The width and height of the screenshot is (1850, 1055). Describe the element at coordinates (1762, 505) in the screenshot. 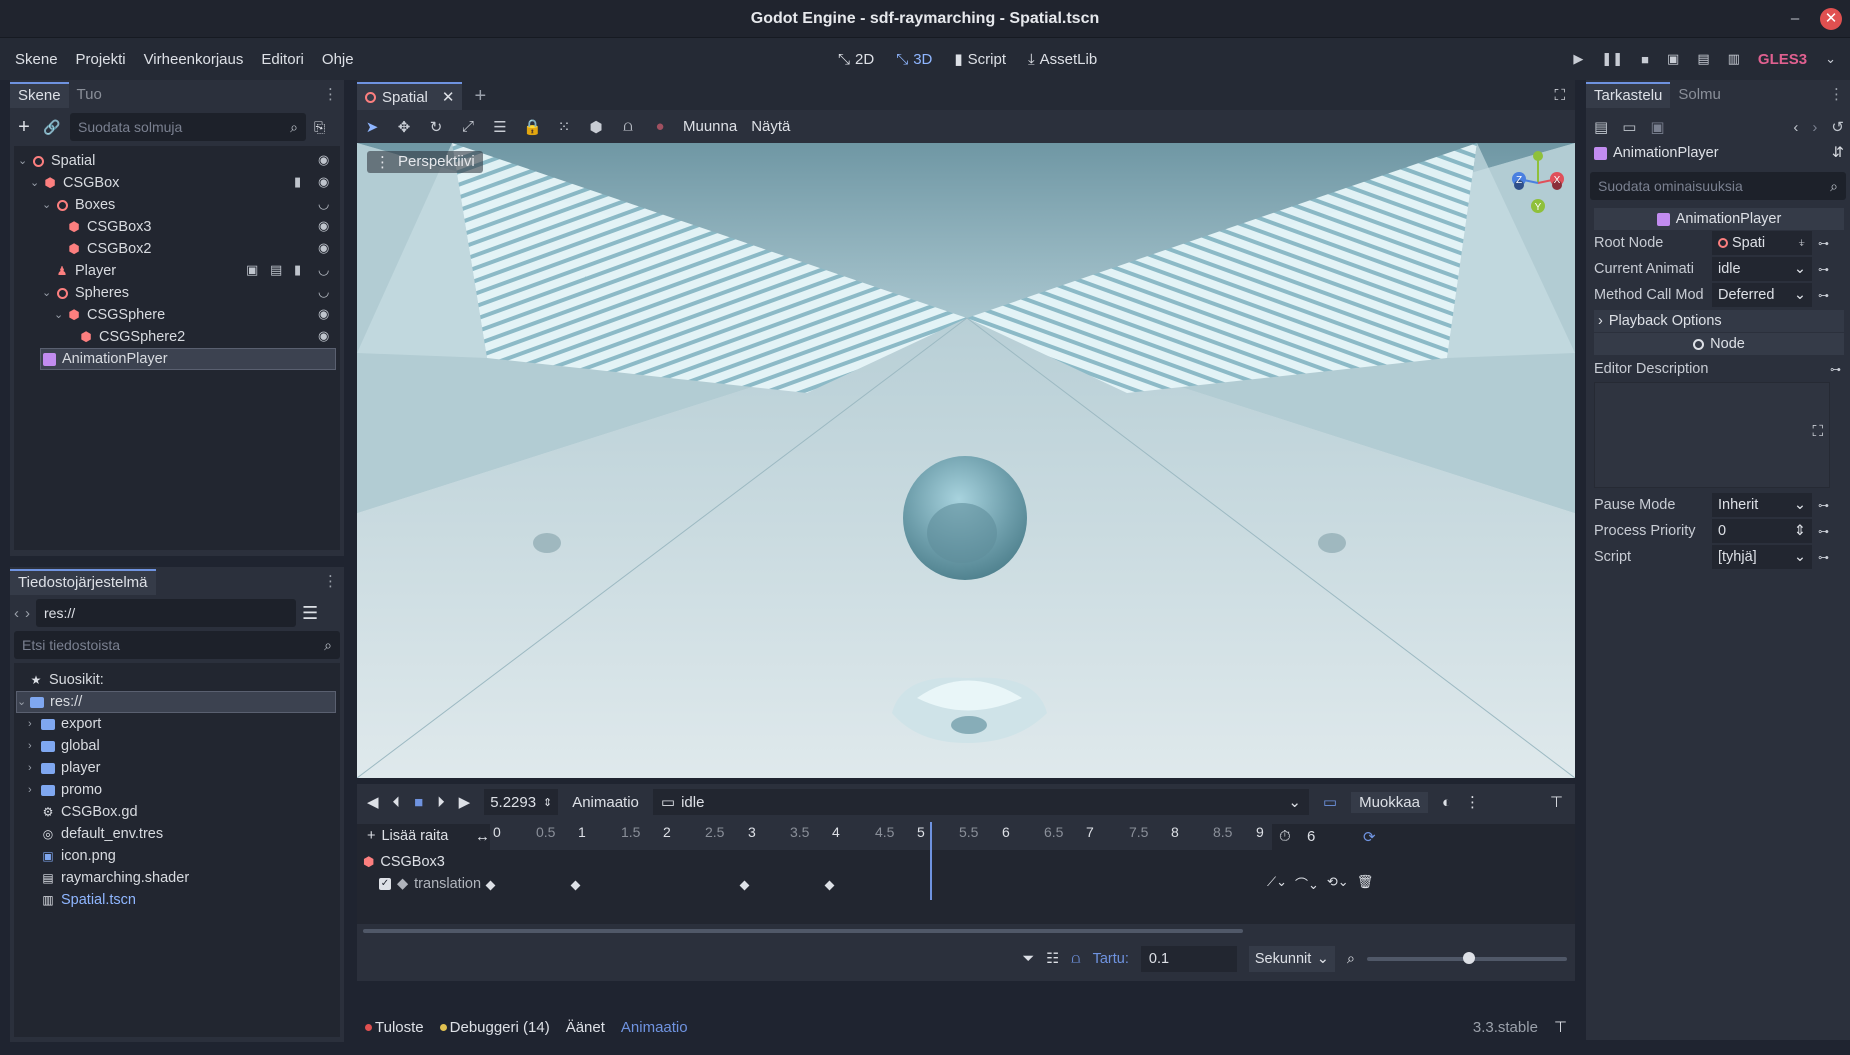

I see `pause-mode-select: Inherit ⌄` at that location.